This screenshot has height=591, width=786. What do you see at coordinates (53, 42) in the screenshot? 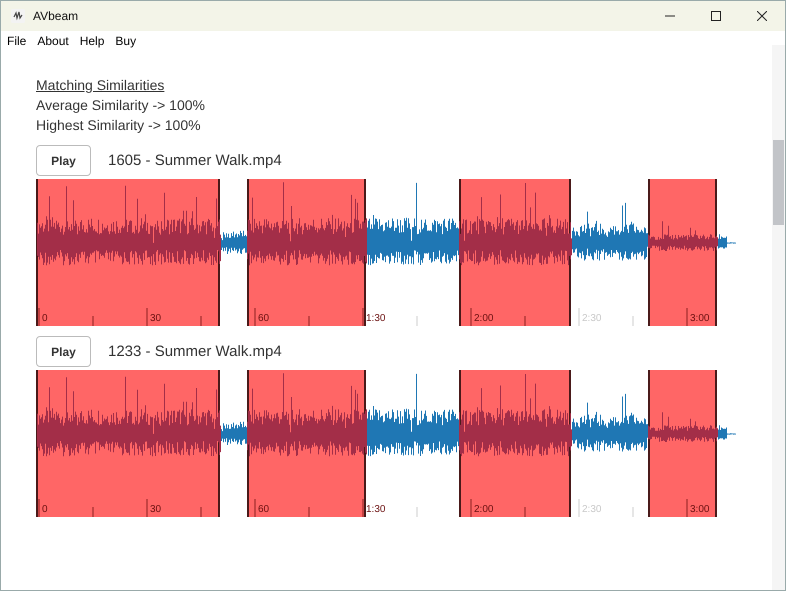
I see `menu-item: About` at bounding box center [53, 42].